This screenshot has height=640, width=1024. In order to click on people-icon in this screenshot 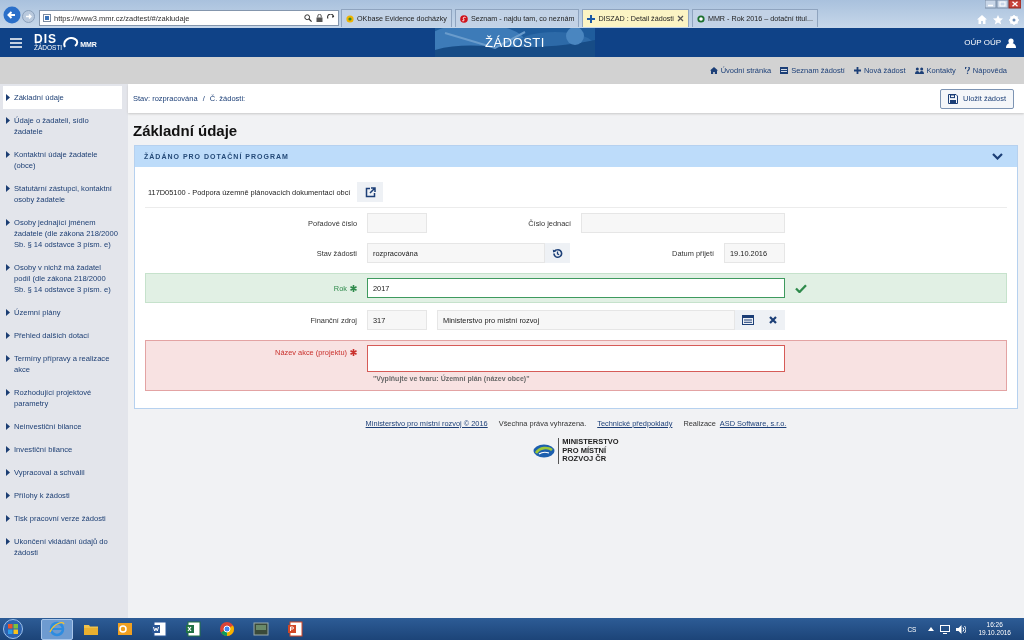, I will do `click(919, 70)`.